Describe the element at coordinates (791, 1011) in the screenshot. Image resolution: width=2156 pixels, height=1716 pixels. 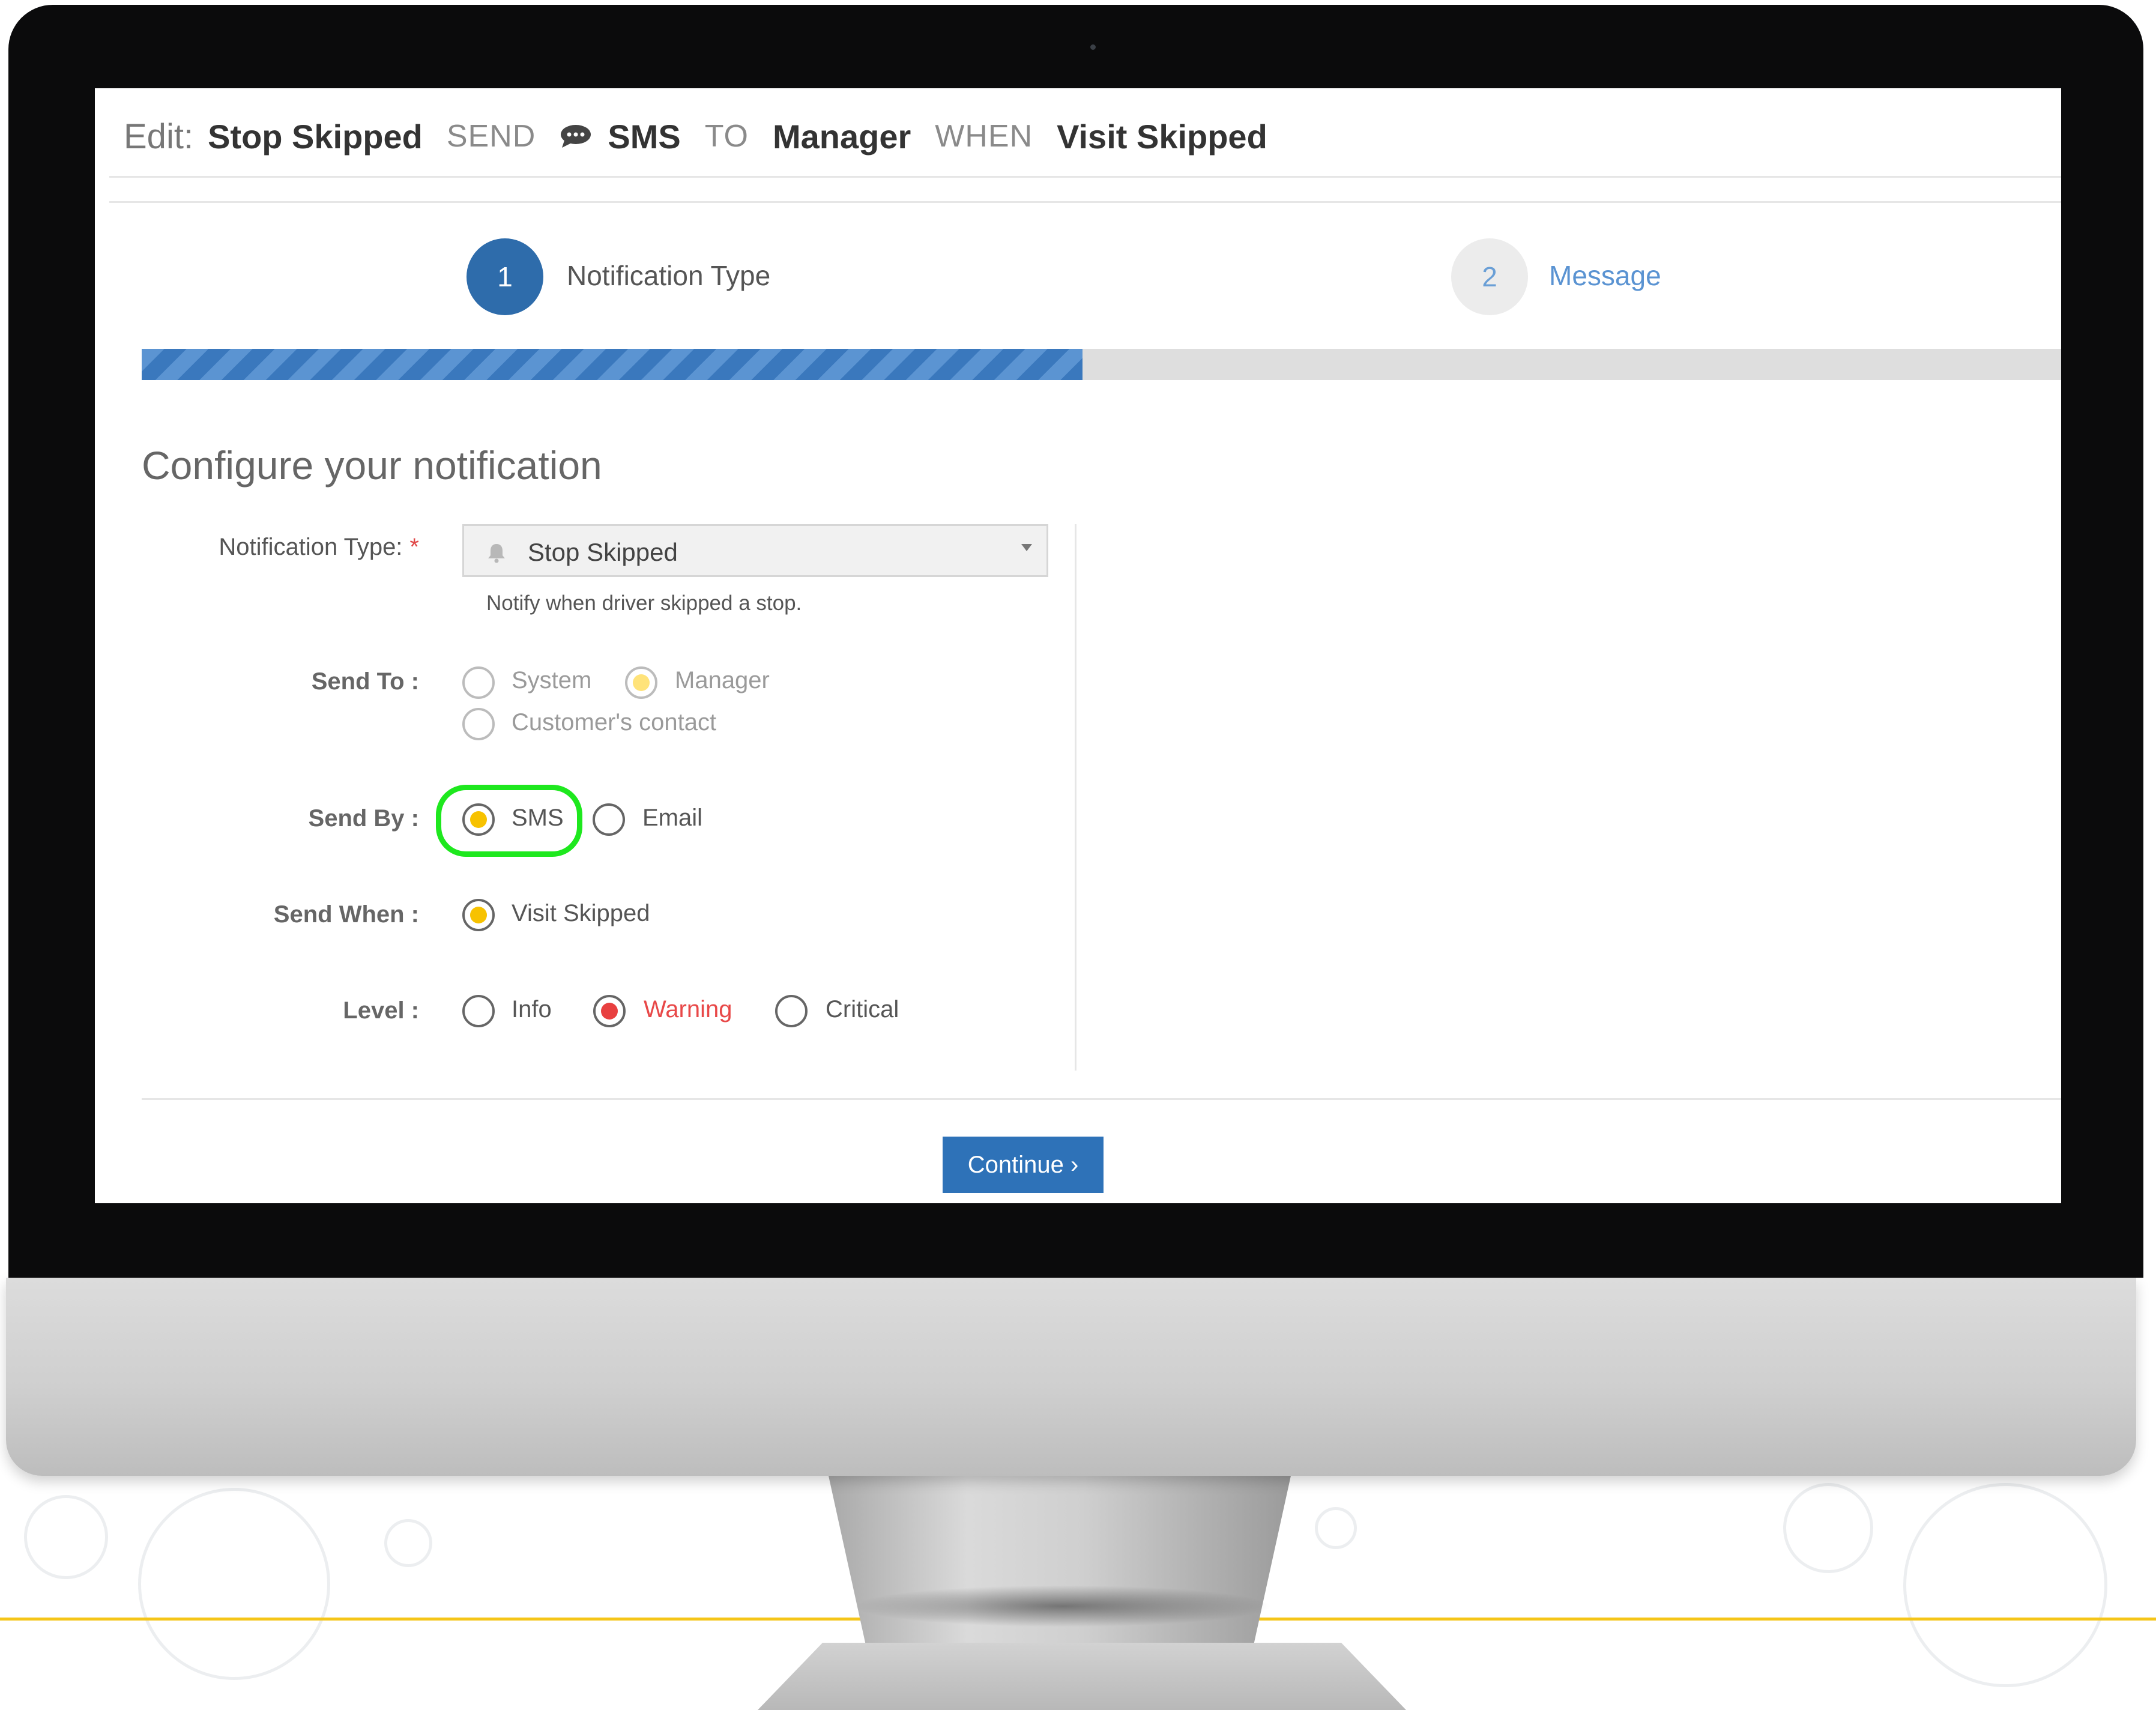
I see `level-critical-radio` at that location.